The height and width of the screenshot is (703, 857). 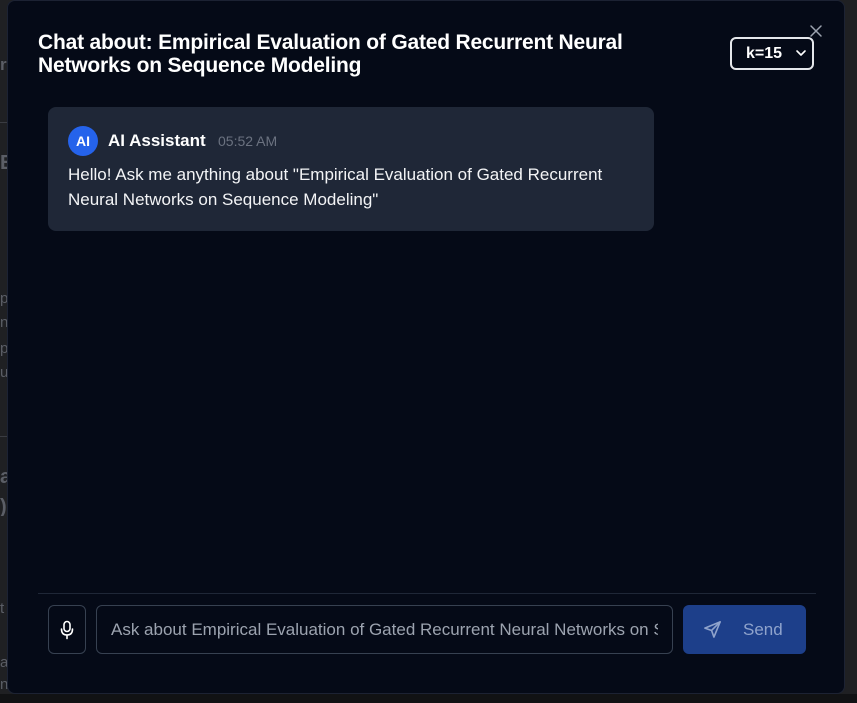 What do you see at coordinates (248, 141) in the screenshot?
I see `message-timestamp: 05:52 AM` at bounding box center [248, 141].